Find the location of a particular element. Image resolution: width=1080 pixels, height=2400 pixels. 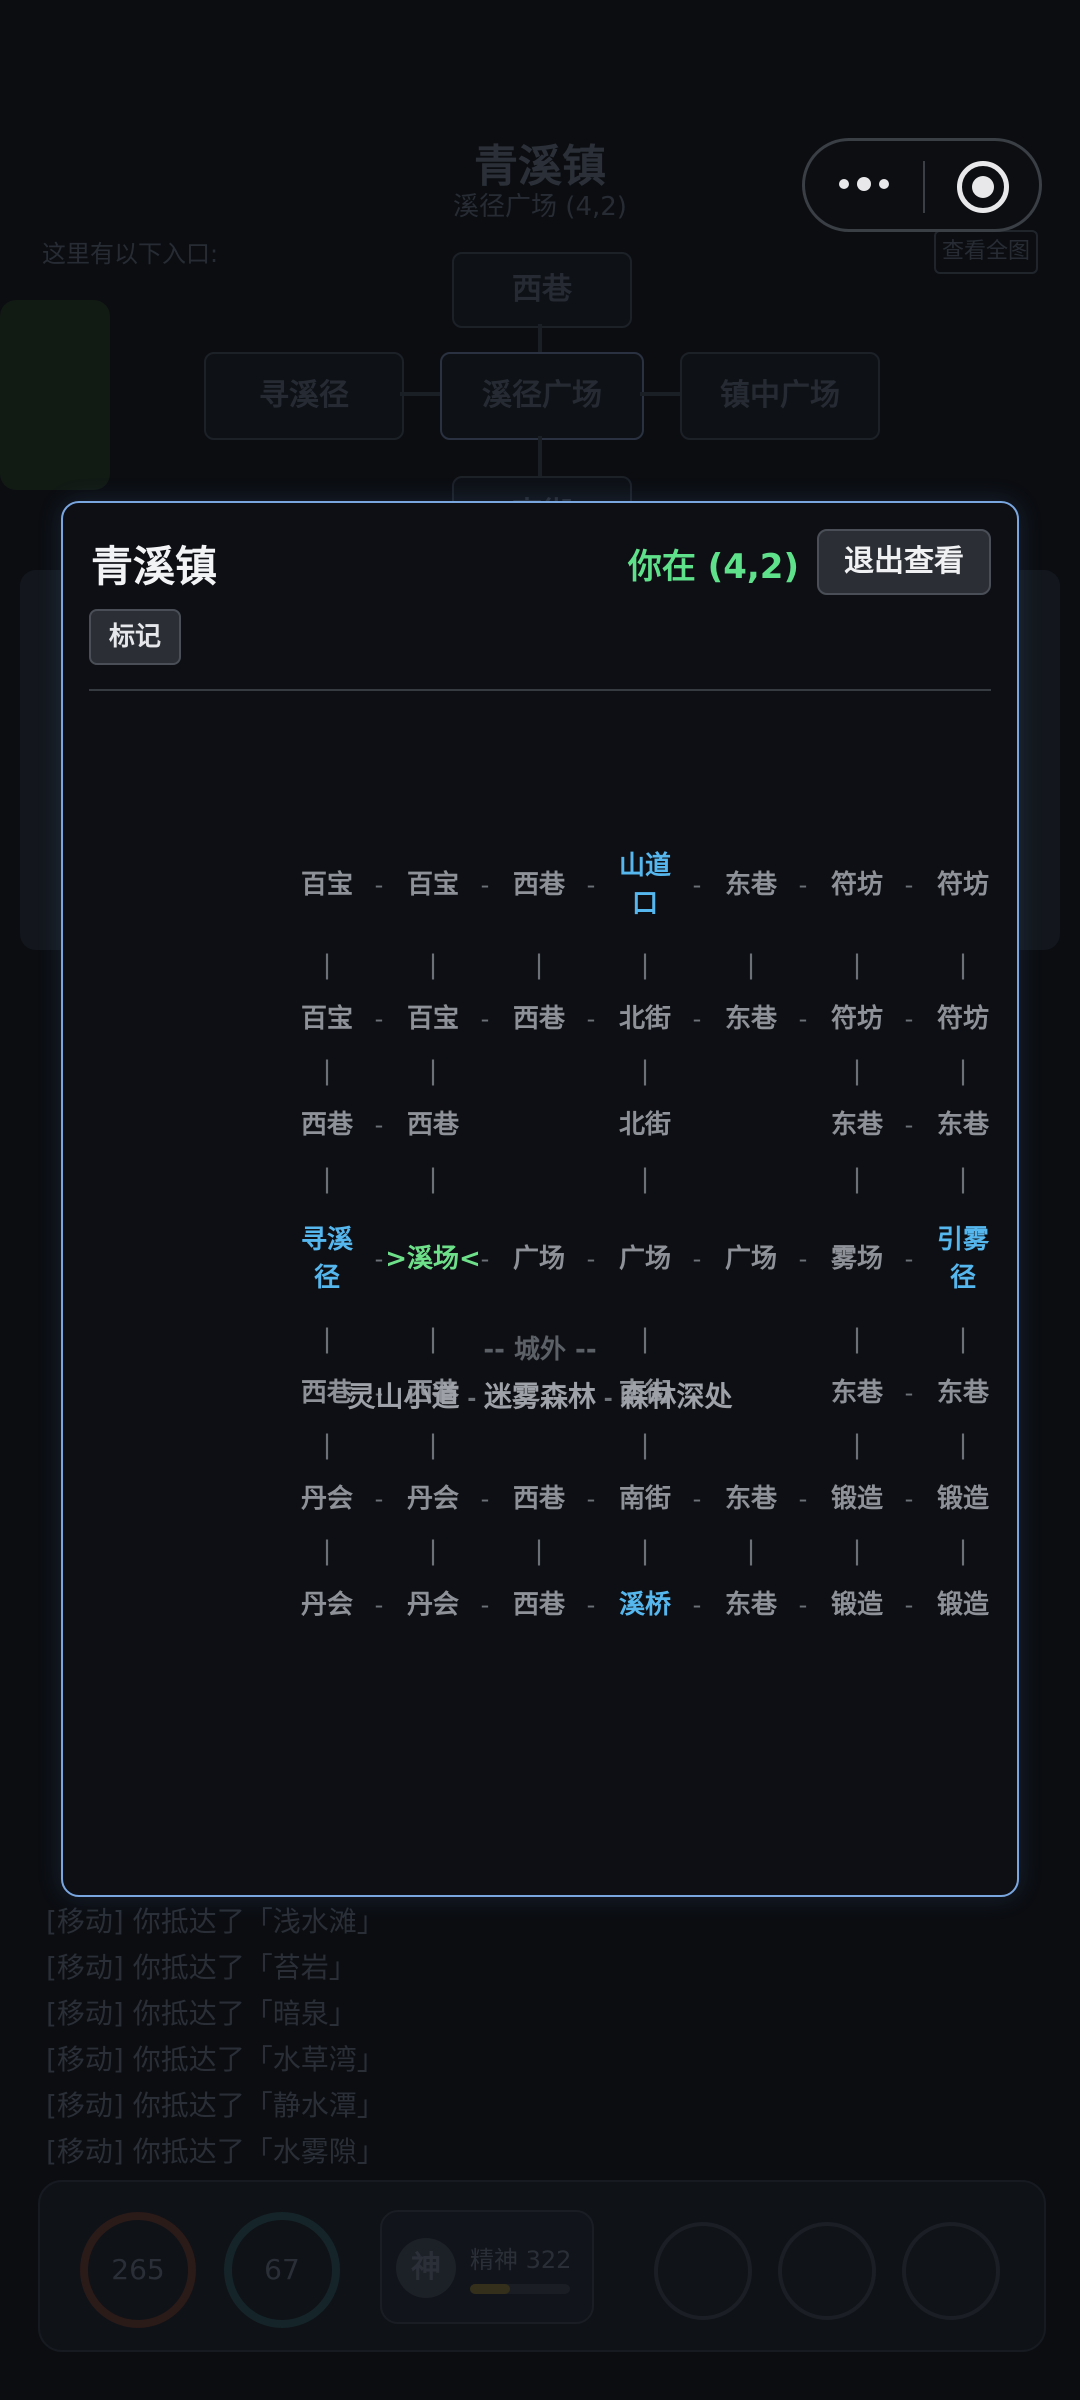

bg-hp-ring: 265 is located at coordinates (138, 2270).